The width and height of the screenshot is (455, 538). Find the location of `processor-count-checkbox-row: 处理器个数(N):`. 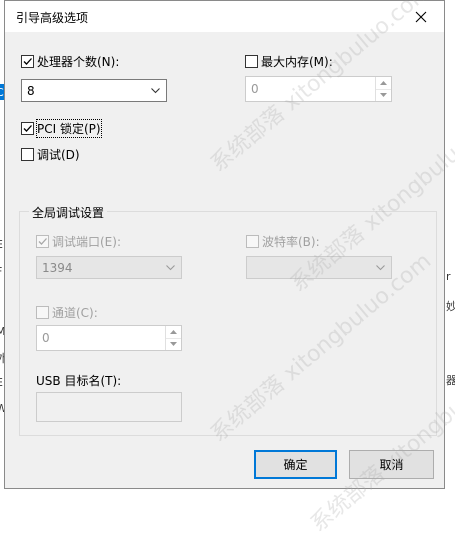

processor-count-checkbox-row: 处理器个数(N): is located at coordinates (70, 61).